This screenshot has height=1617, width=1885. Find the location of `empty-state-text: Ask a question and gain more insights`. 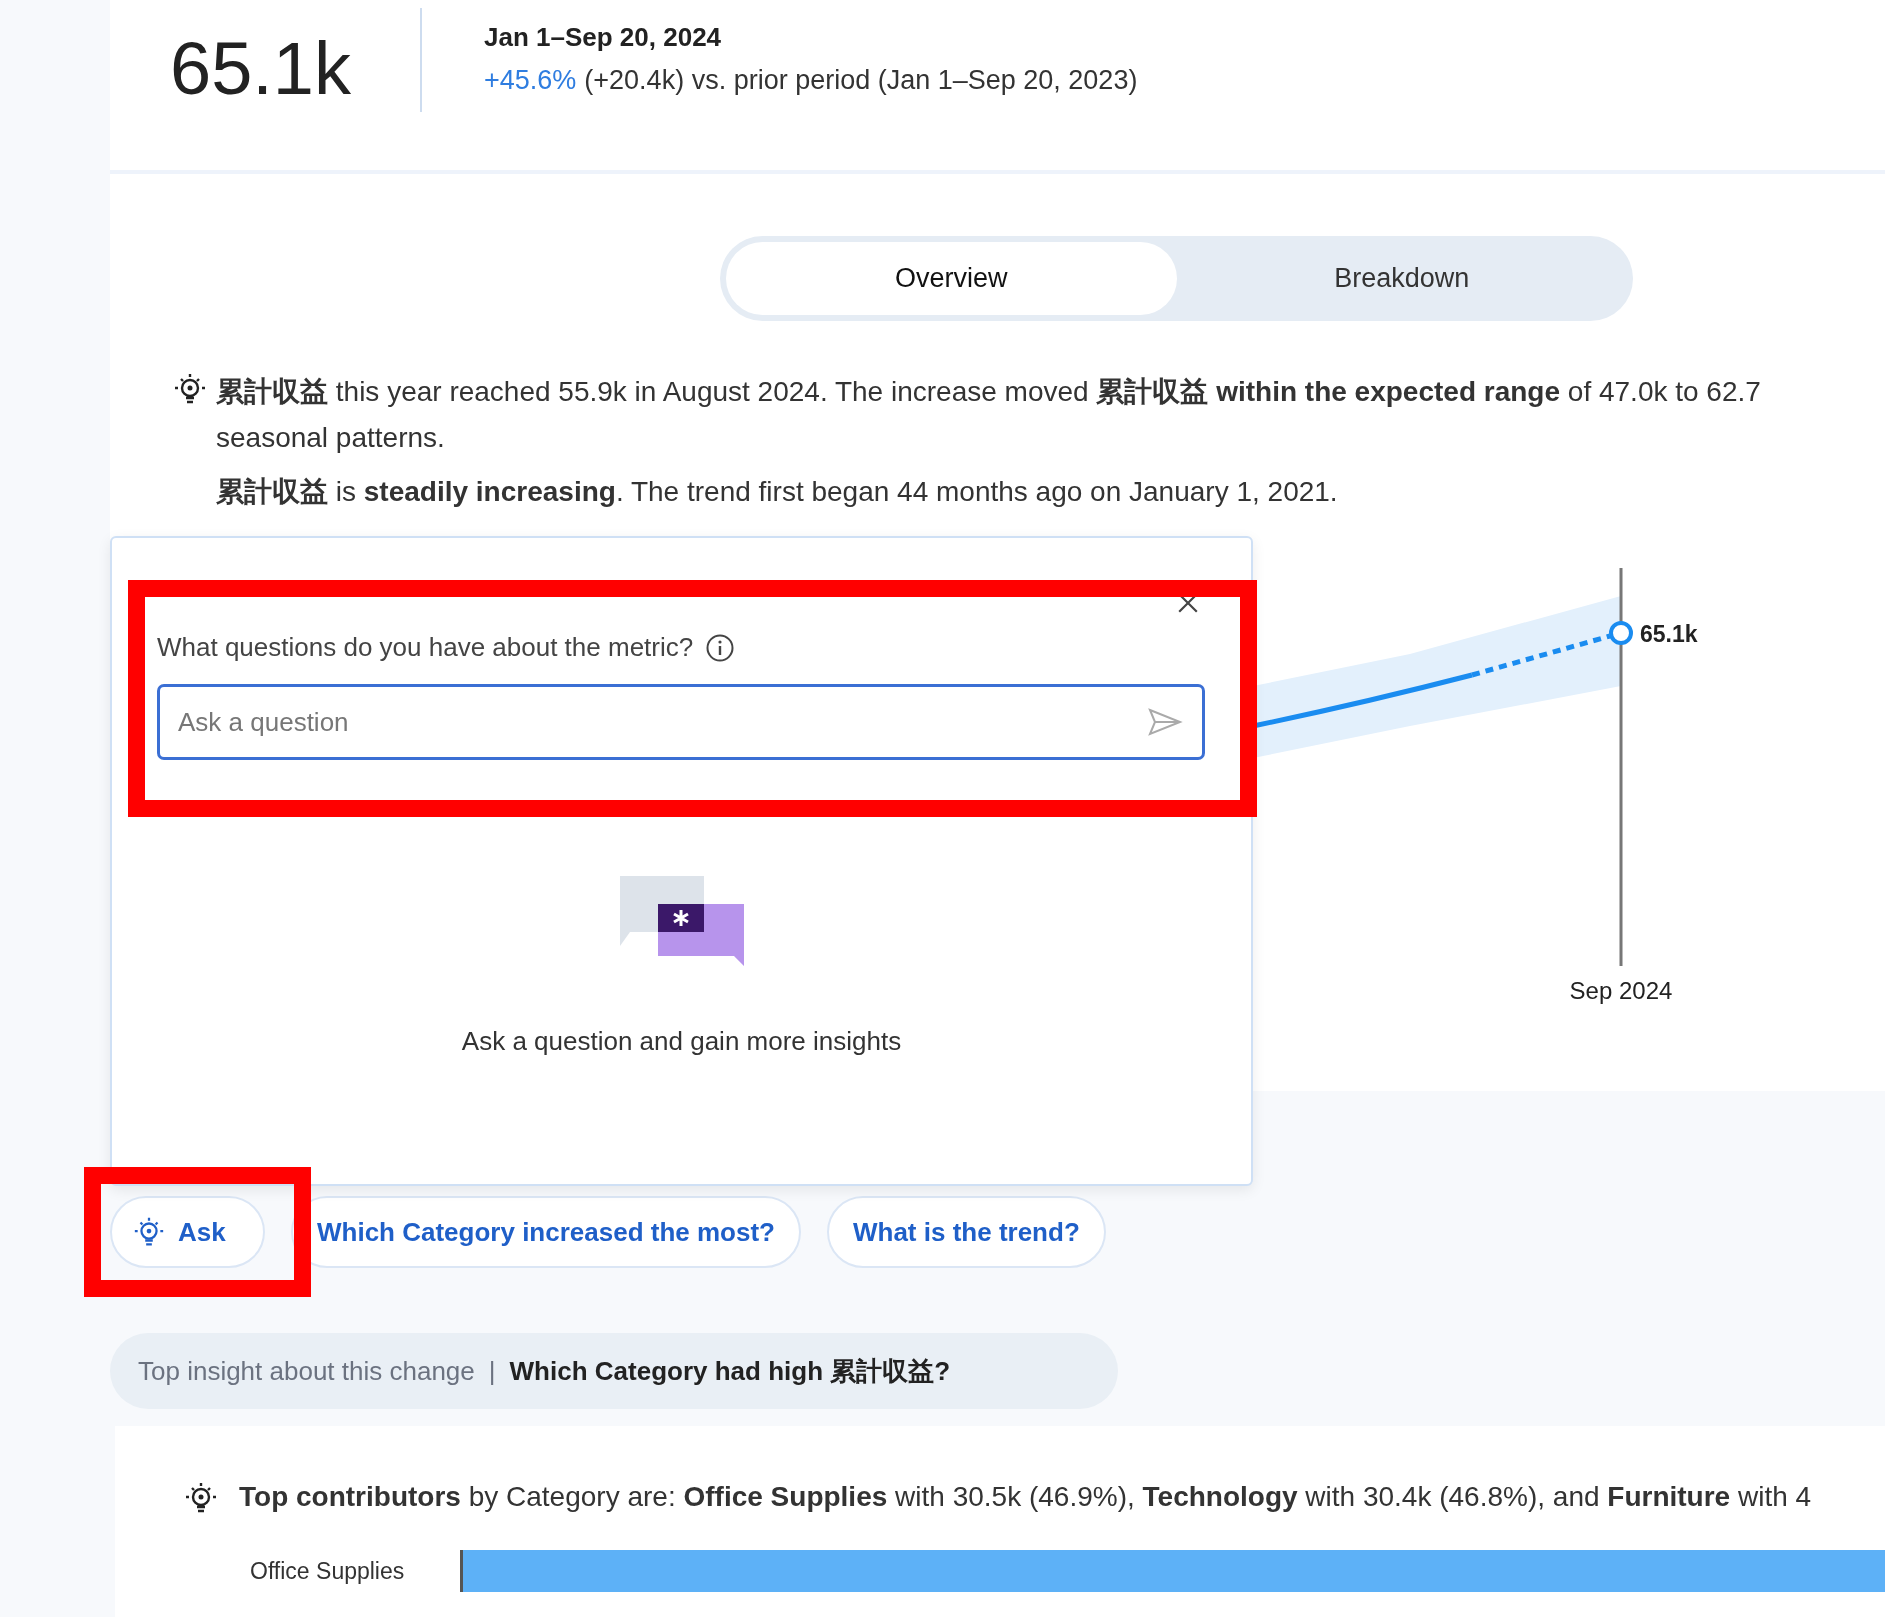

empty-state-text: Ask a question and gain more insights is located at coordinates (681, 1041).